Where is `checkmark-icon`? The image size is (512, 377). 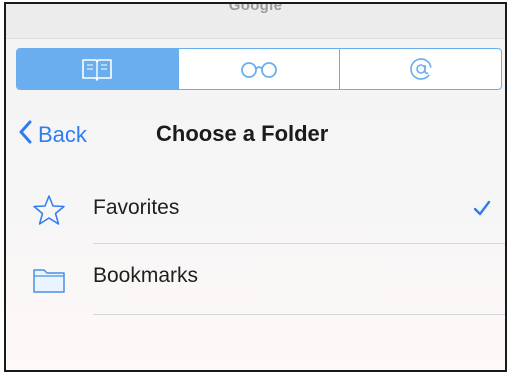
checkmark-icon is located at coordinates (482, 210).